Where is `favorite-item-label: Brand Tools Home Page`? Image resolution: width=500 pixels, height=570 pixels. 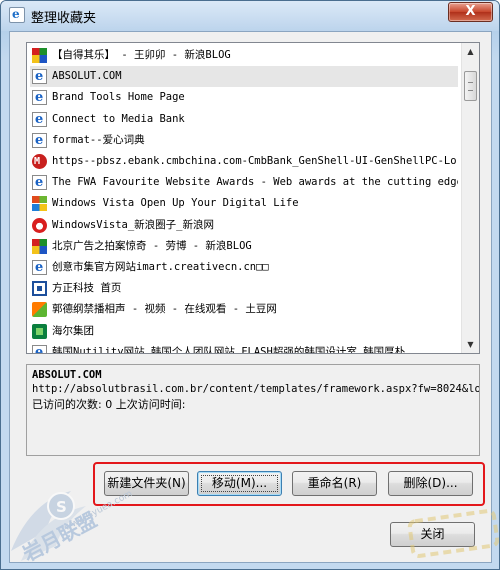 favorite-item-label: Brand Tools Home Page is located at coordinates (118, 97).